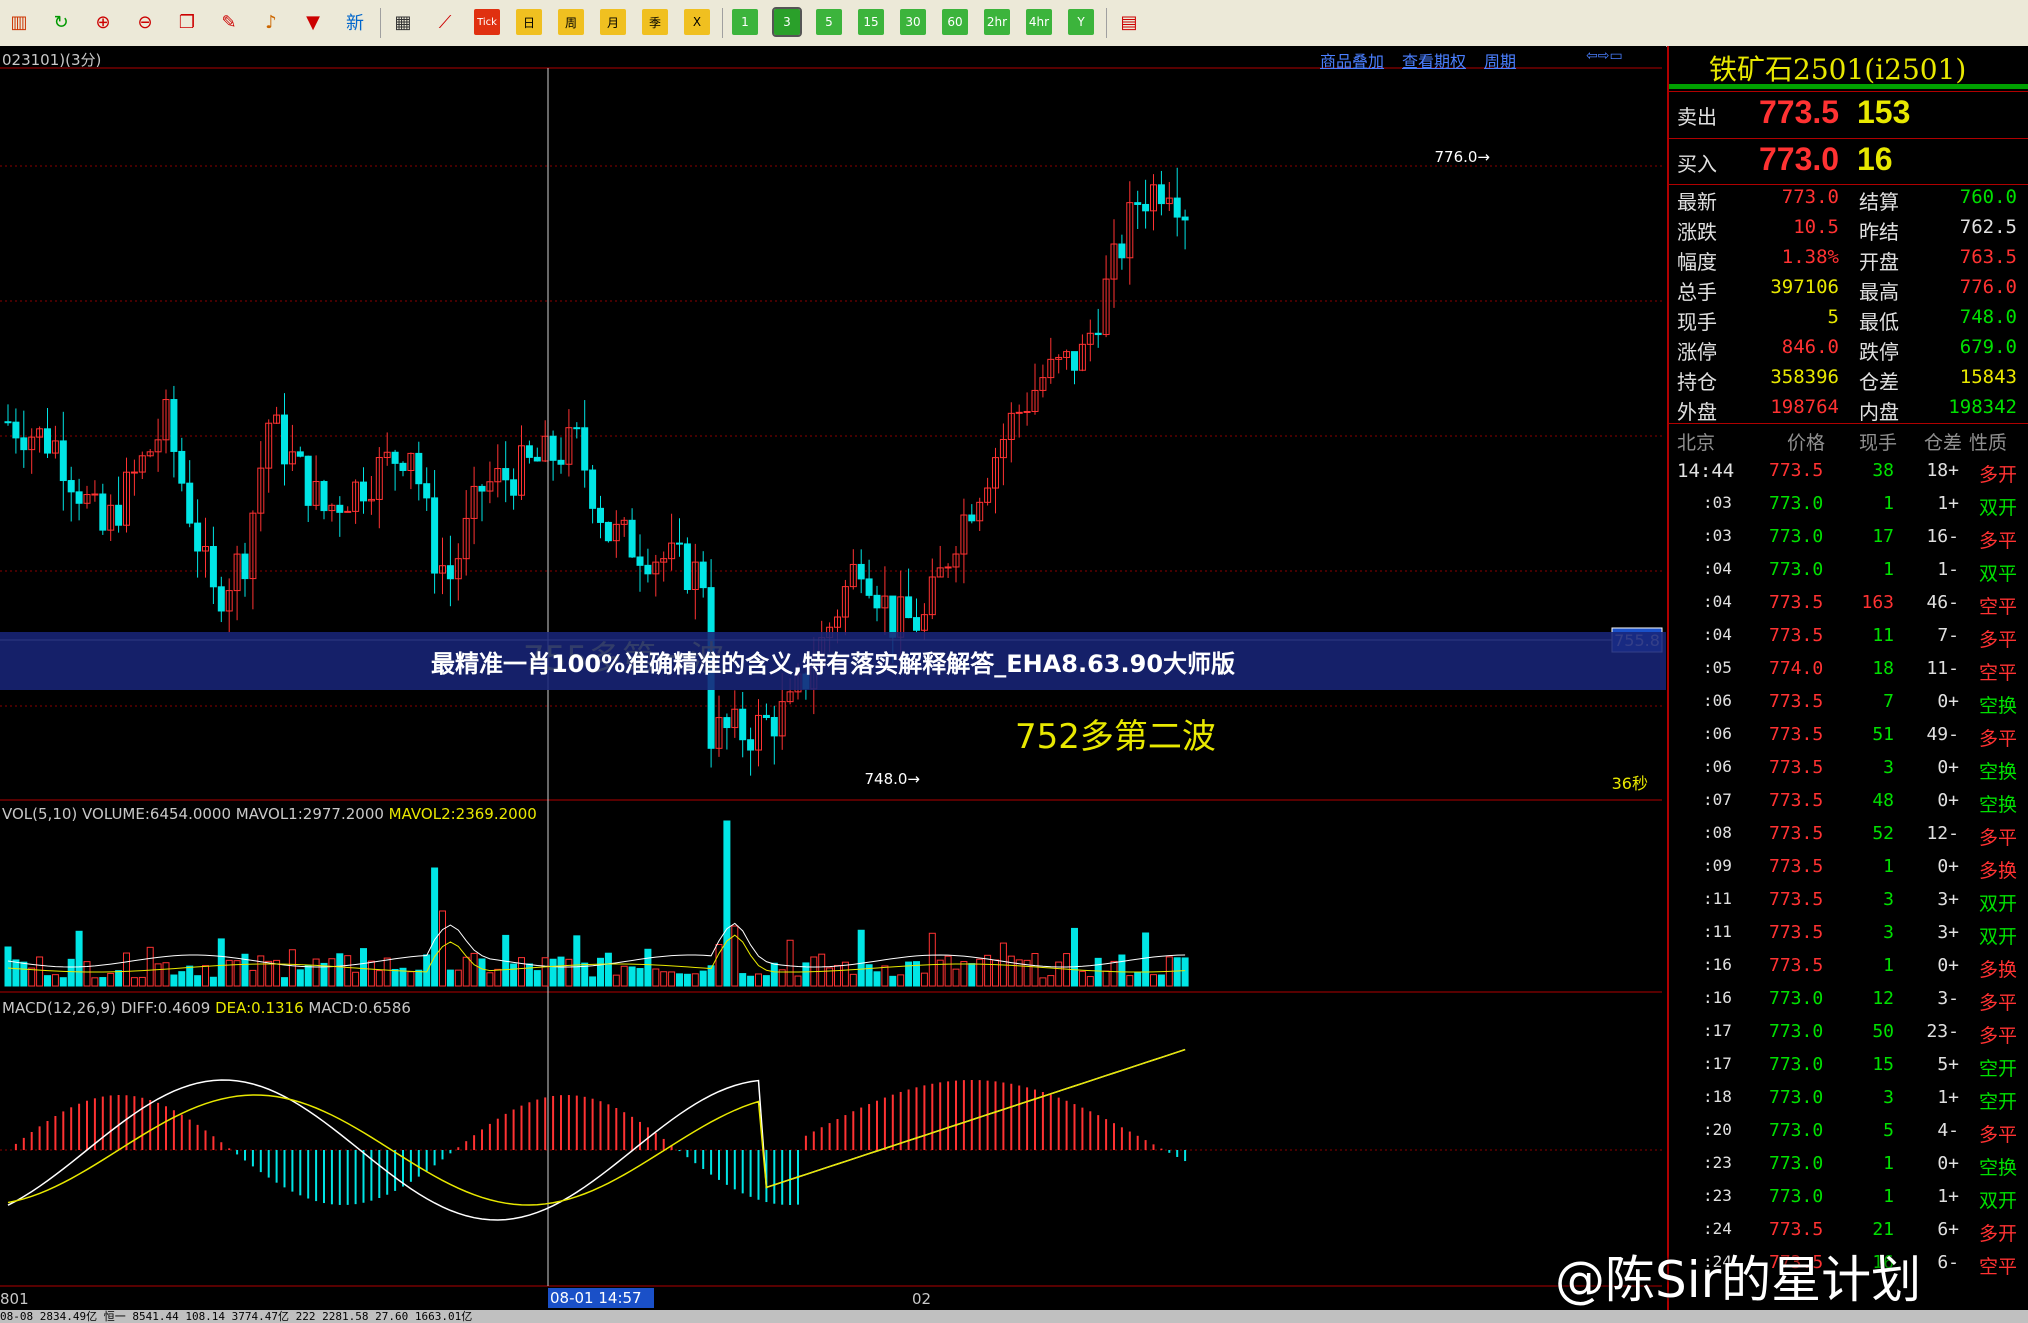 The width and height of the screenshot is (2028, 1323). Describe the element at coordinates (697, 22) in the screenshot. I see `cross-icon: X` at that location.